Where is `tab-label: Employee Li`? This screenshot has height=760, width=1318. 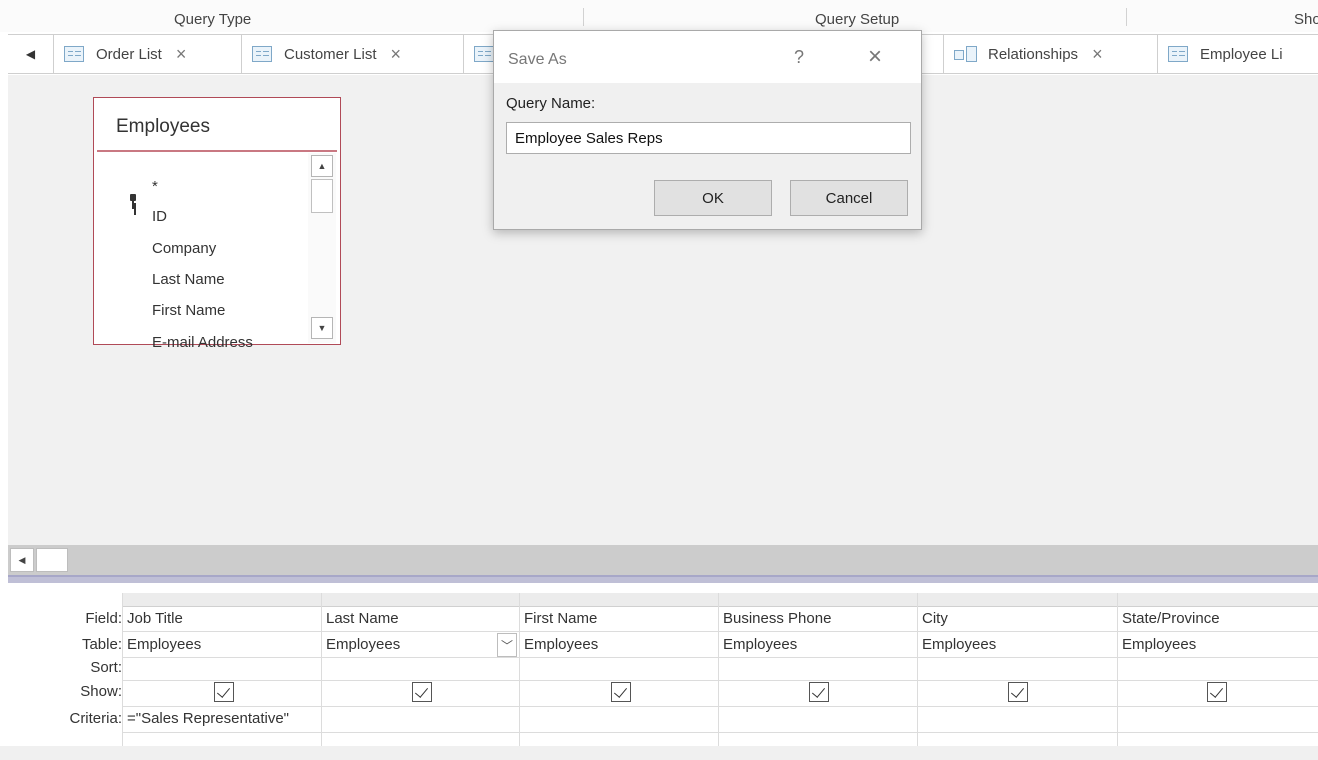
tab-label: Employee Li is located at coordinates (1241, 54).